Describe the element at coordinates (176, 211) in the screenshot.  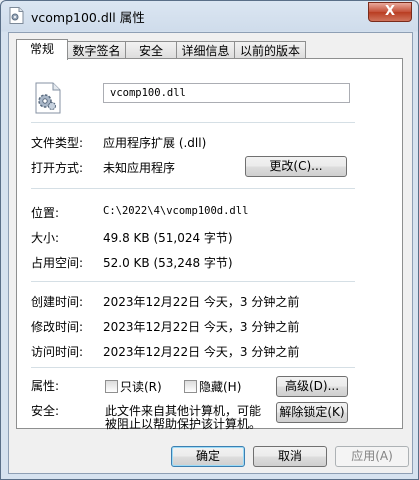
I see `location-value: C:\2022\4\vcomp100d.dll` at that location.